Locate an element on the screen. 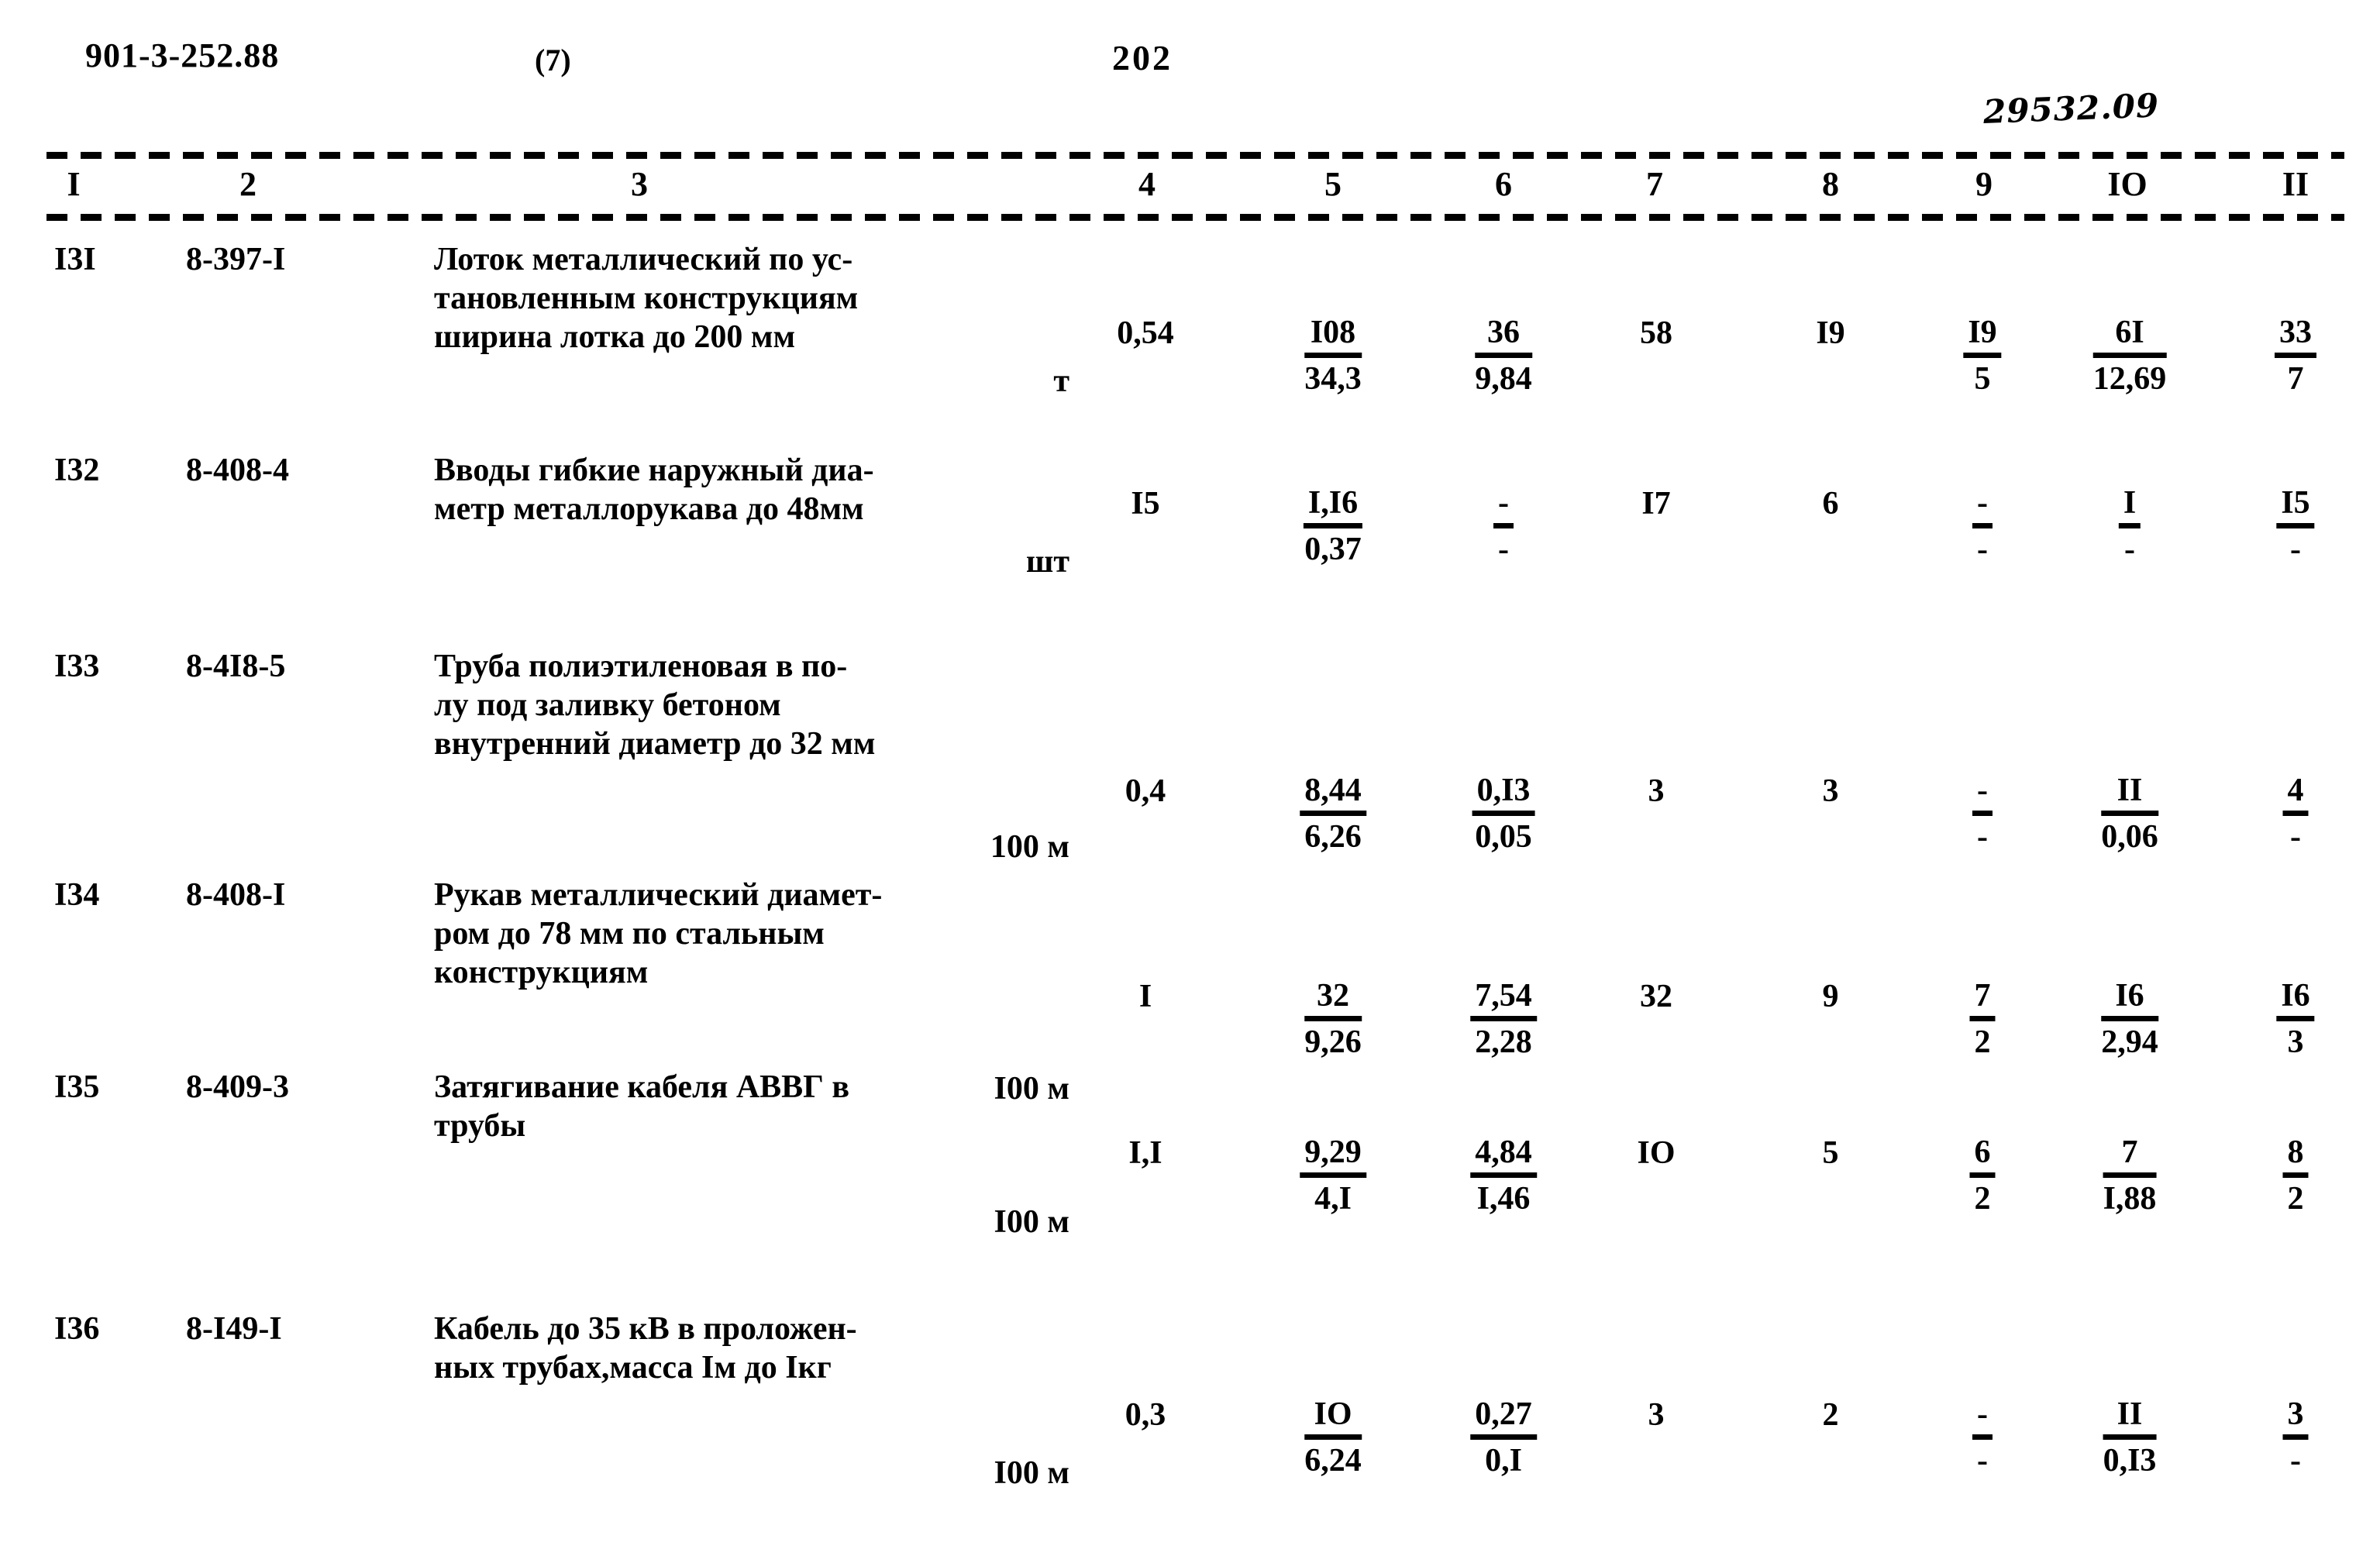  page-header: 901-3-252.88 (7) 202 29532.09 is located at coordinates (1190, 73).